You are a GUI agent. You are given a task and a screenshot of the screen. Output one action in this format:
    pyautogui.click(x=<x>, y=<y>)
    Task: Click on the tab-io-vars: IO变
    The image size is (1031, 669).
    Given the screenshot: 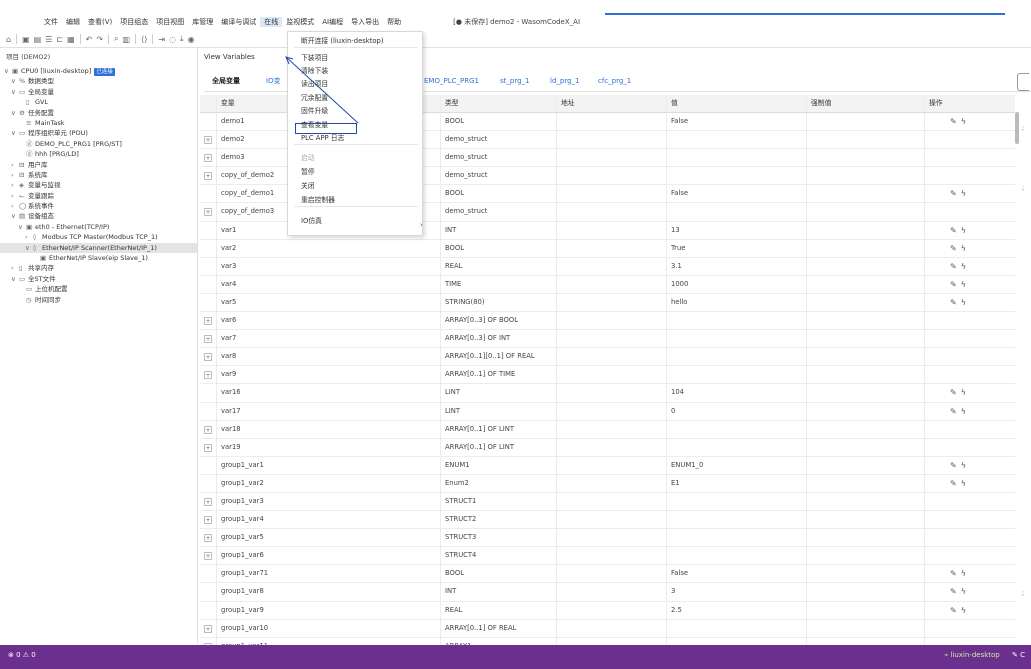 What is the action you would take?
    pyautogui.click(x=273, y=81)
    